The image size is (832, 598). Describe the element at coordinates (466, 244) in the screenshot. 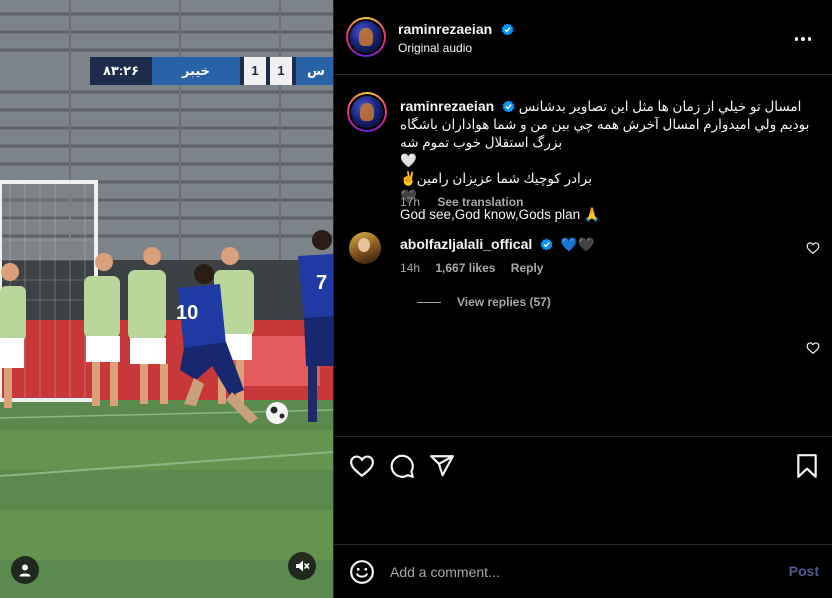

I see `commenter-username: abolfazljalali_offical` at that location.